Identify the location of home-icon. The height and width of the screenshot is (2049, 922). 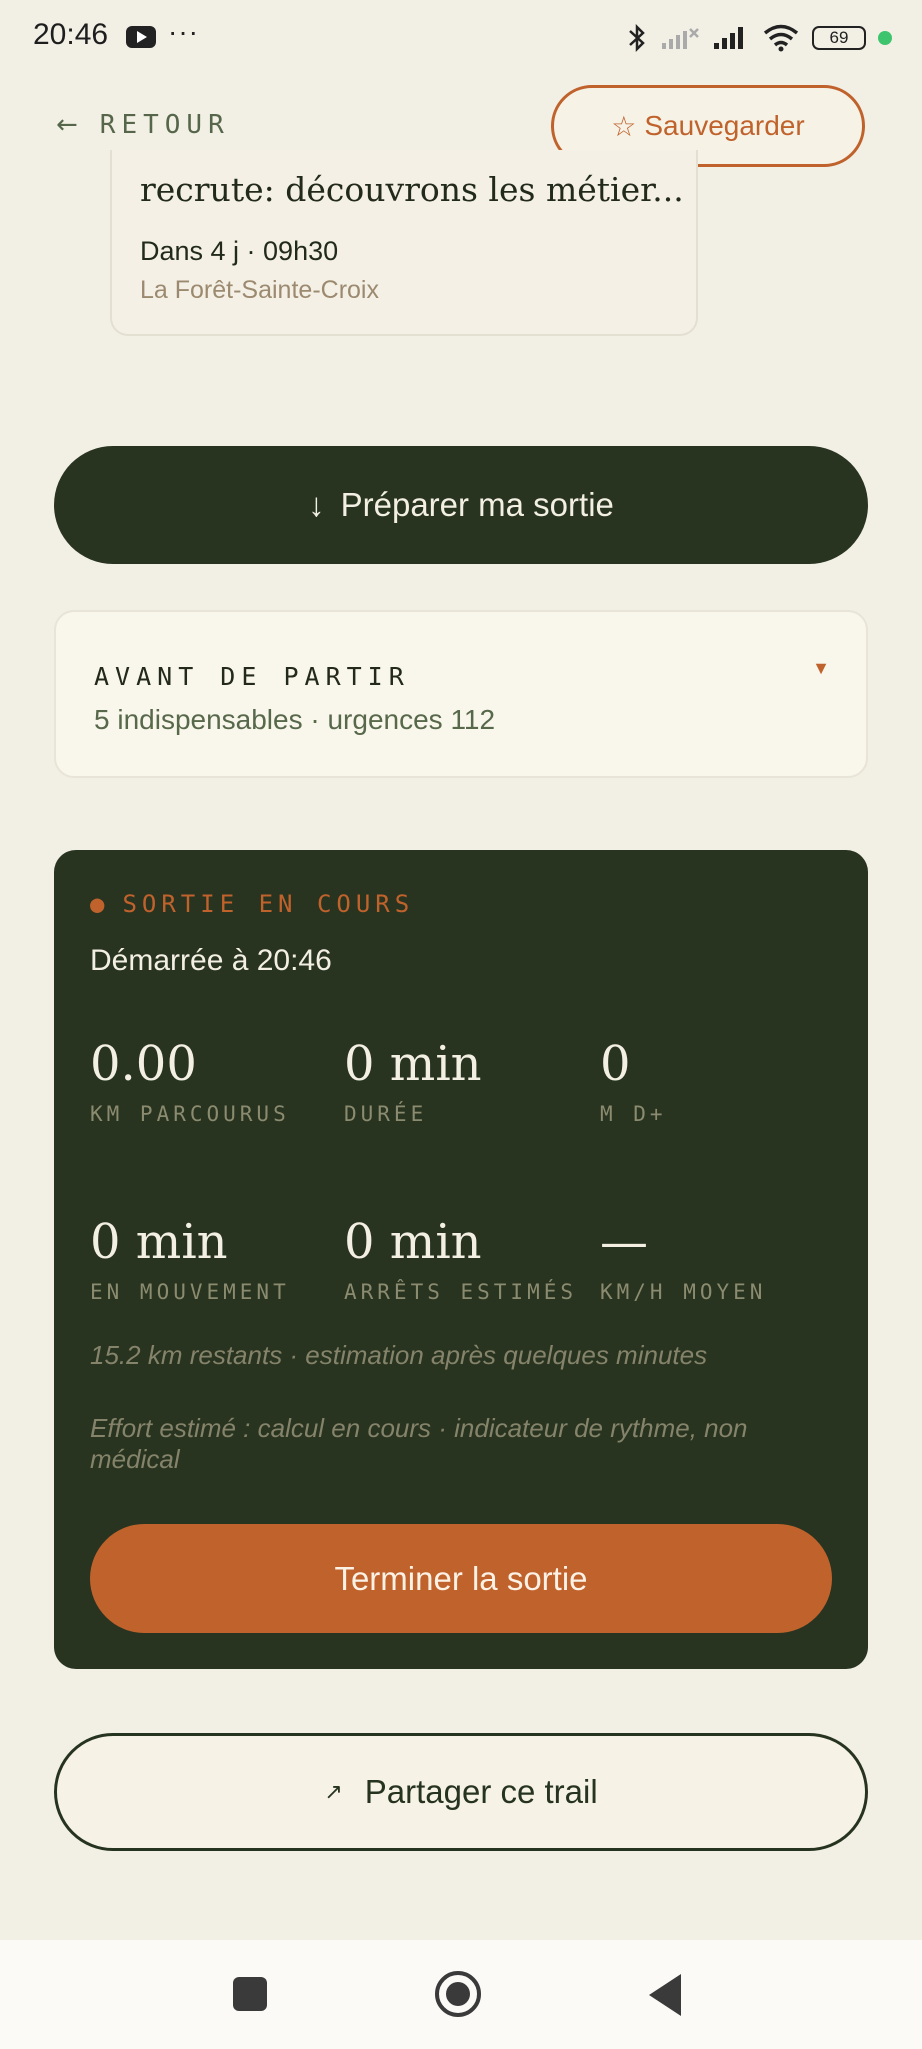
(458, 1994).